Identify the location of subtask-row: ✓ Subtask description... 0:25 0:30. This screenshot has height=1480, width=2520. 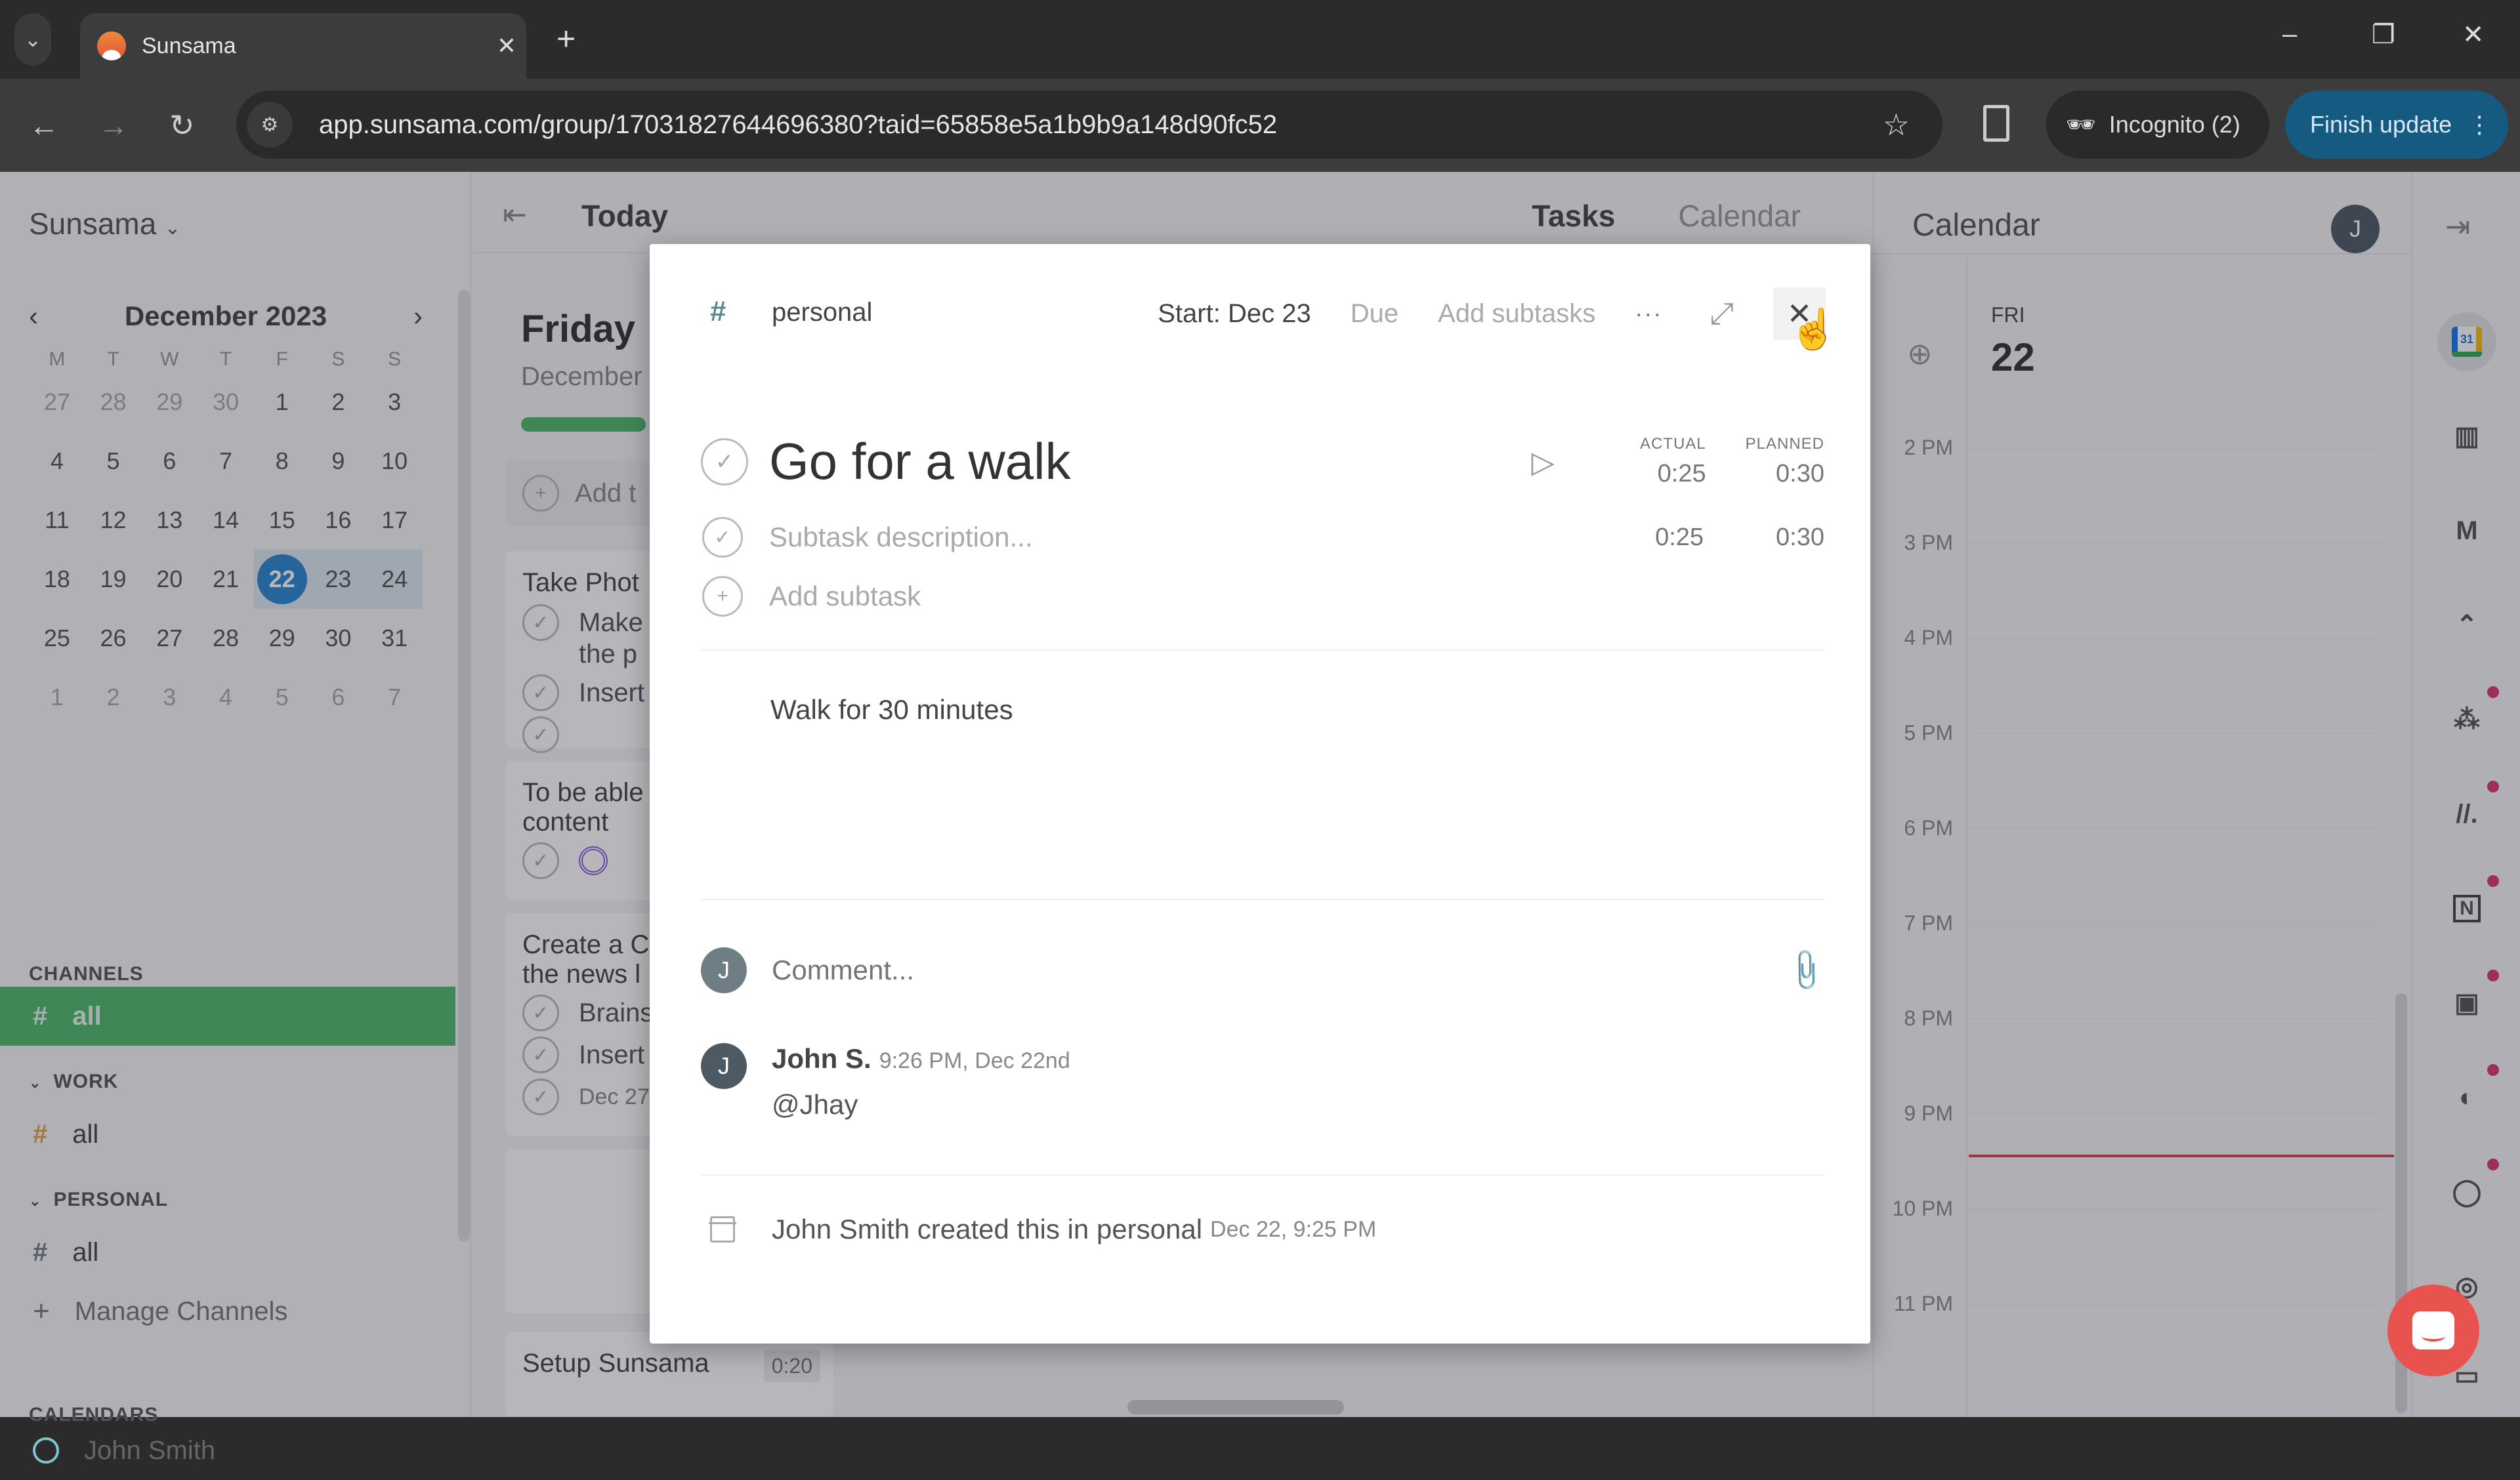
(1263, 537).